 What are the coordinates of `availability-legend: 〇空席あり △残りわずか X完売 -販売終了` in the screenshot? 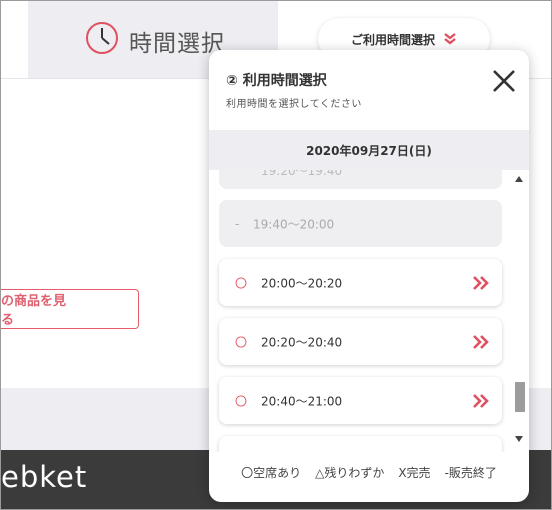 It's located at (369, 472).